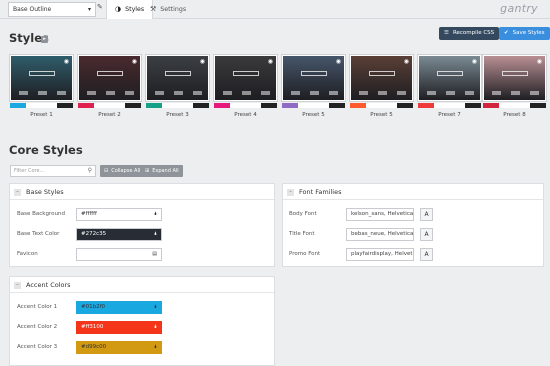 The height and width of the screenshot is (366, 550). I want to click on preset-card: ◉ Preset 2, so click(109, 90).